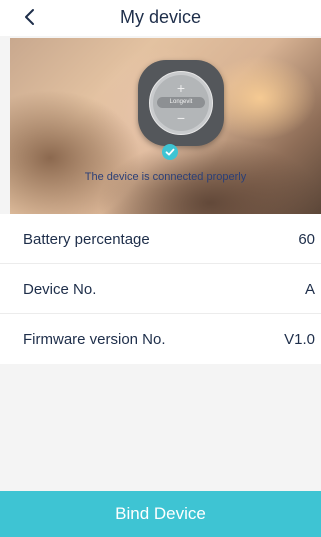  What do you see at coordinates (306, 239) in the screenshot?
I see `info-value: 60` at bounding box center [306, 239].